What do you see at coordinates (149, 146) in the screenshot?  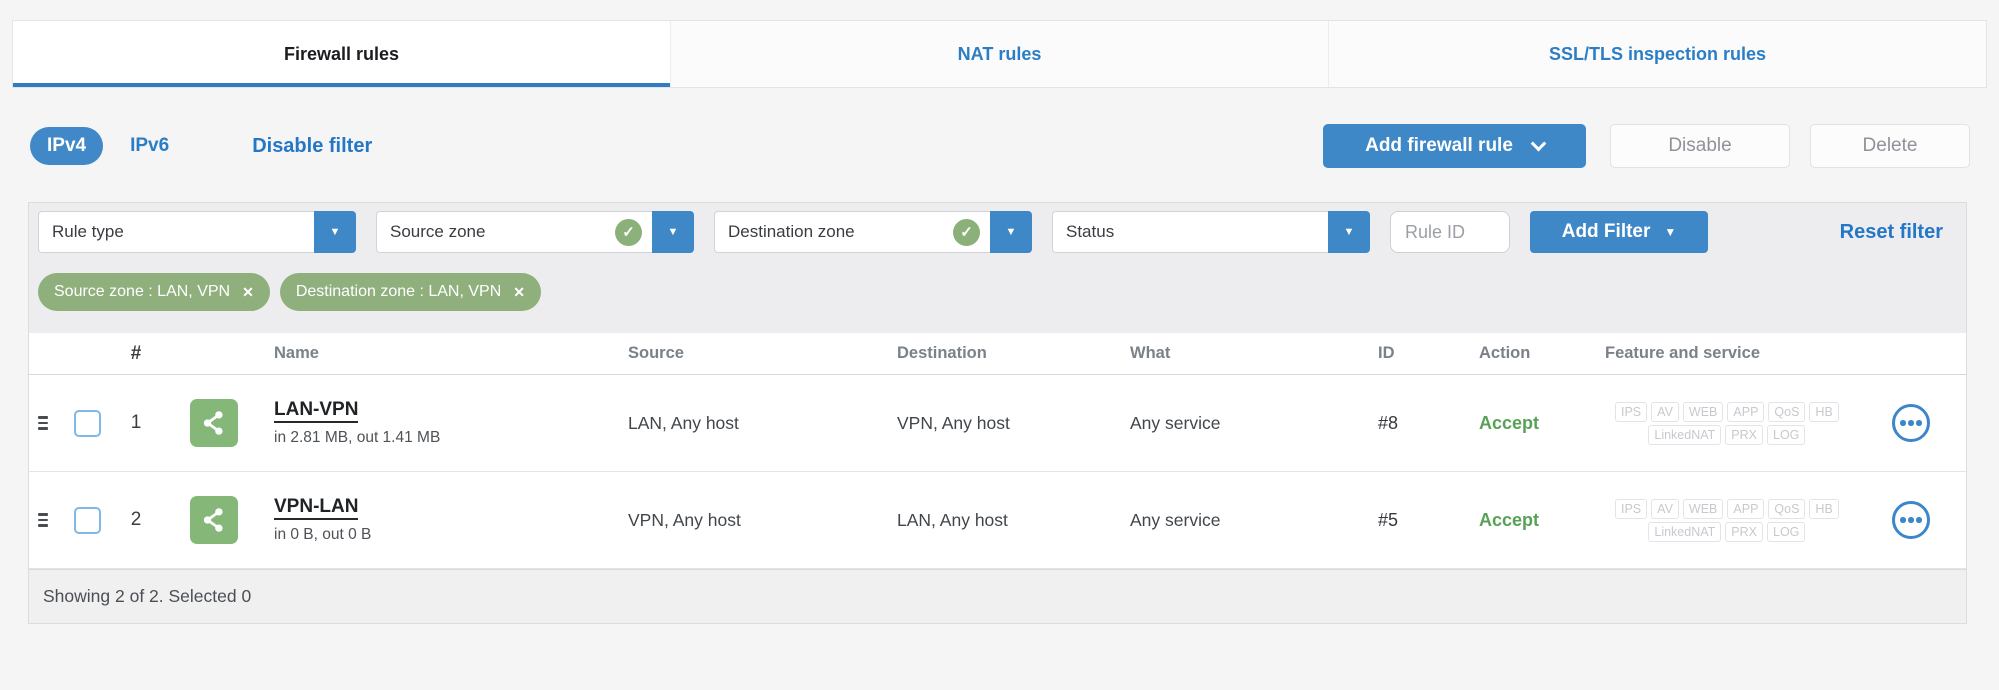 I see `ipv6-toggle: IPv6` at bounding box center [149, 146].